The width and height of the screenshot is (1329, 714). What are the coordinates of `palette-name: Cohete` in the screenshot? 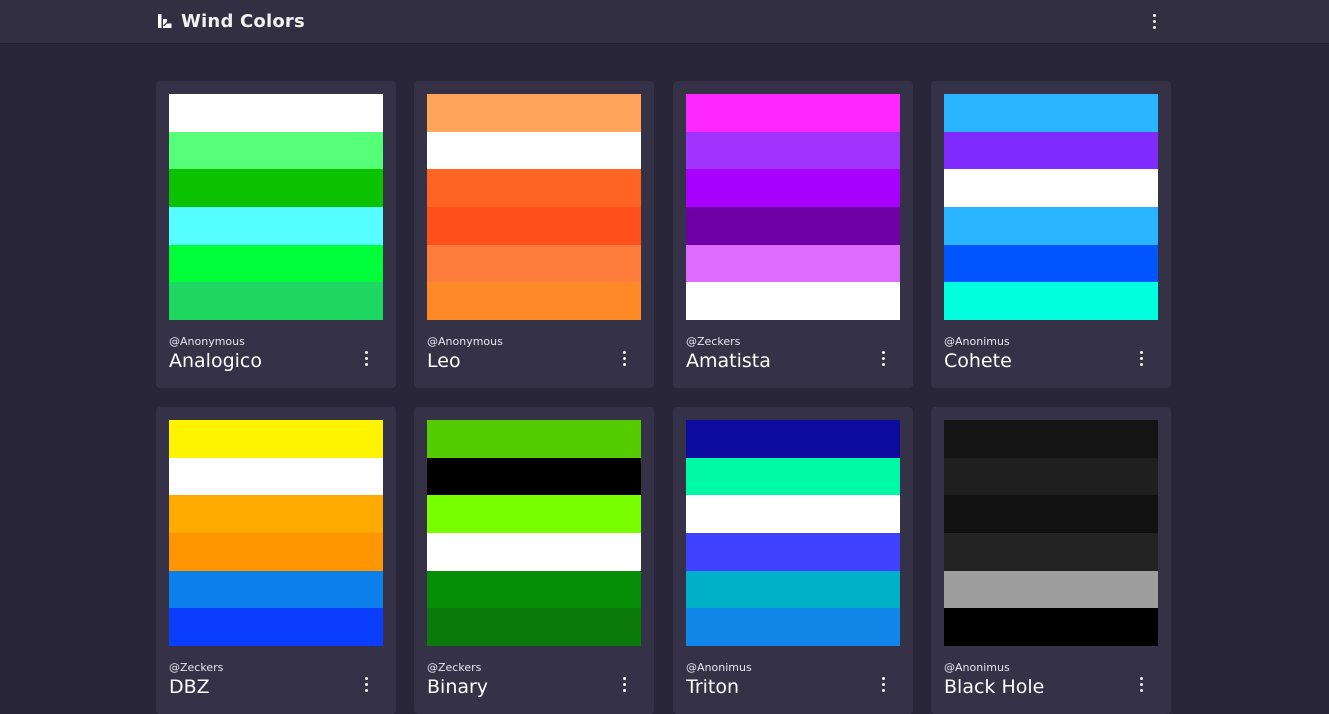 It's located at (978, 361).